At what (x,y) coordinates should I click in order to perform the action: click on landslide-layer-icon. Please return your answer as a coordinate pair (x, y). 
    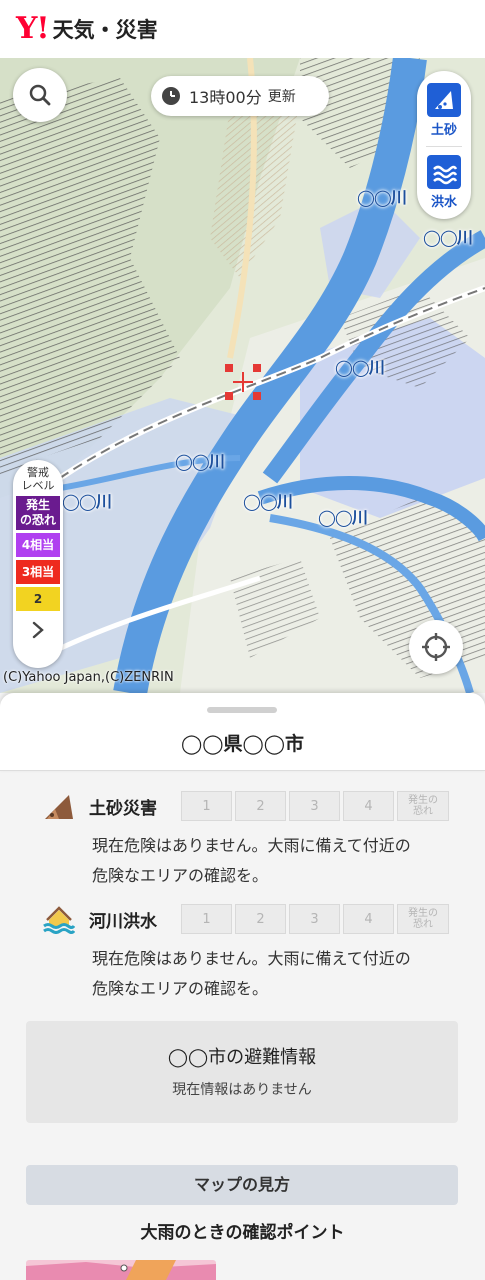
    Looking at the image, I should click on (444, 100).